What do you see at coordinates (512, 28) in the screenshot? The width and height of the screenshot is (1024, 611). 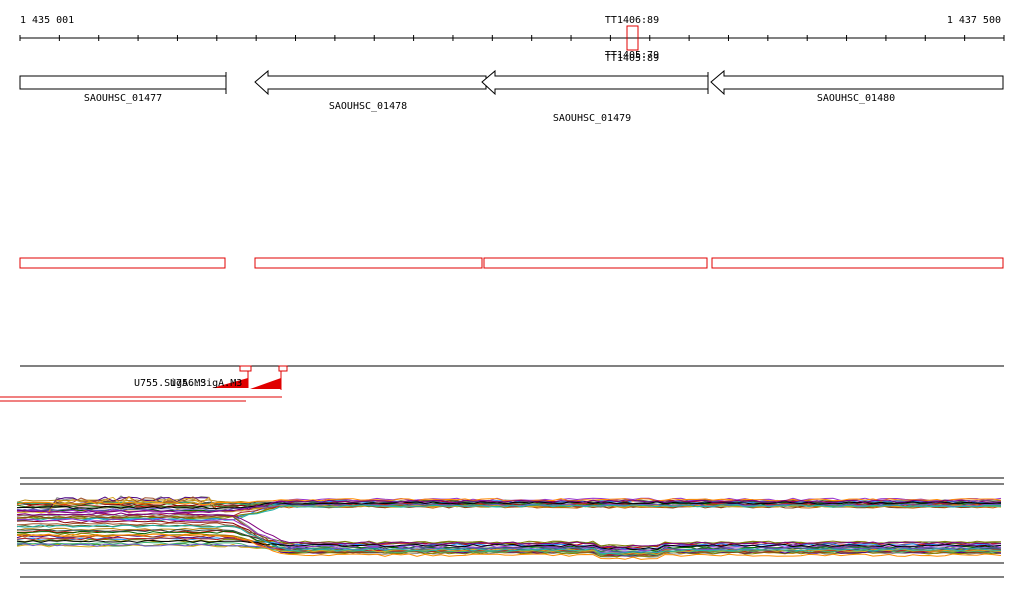 I see `coordinate-ruler: 1 435 001 1 437 500` at bounding box center [512, 28].